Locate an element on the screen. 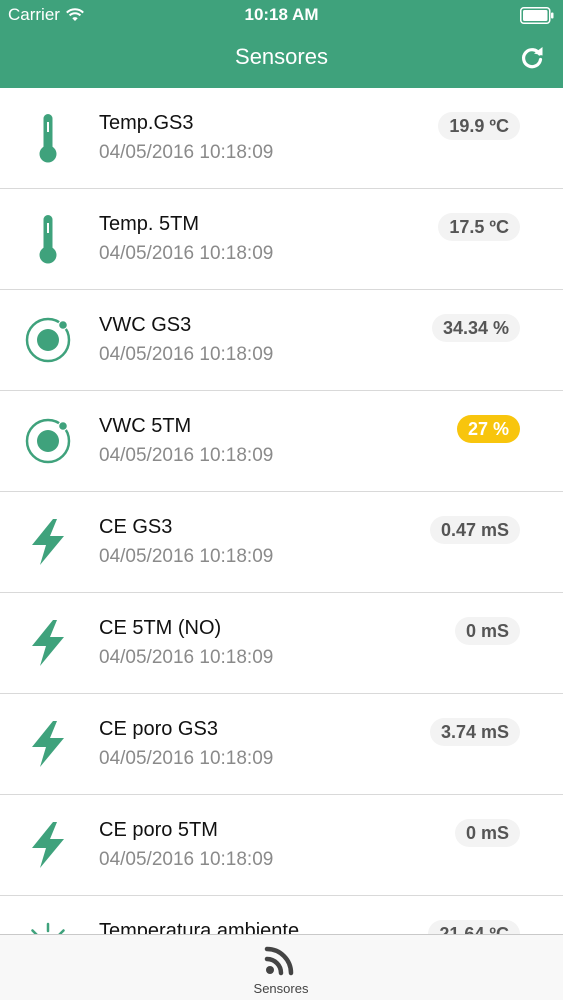 This screenshot has height=1000, width=563. list-item: VWC 5TM 04/05/2016 10:18:09 27 % is located at coordinates (281, 441).